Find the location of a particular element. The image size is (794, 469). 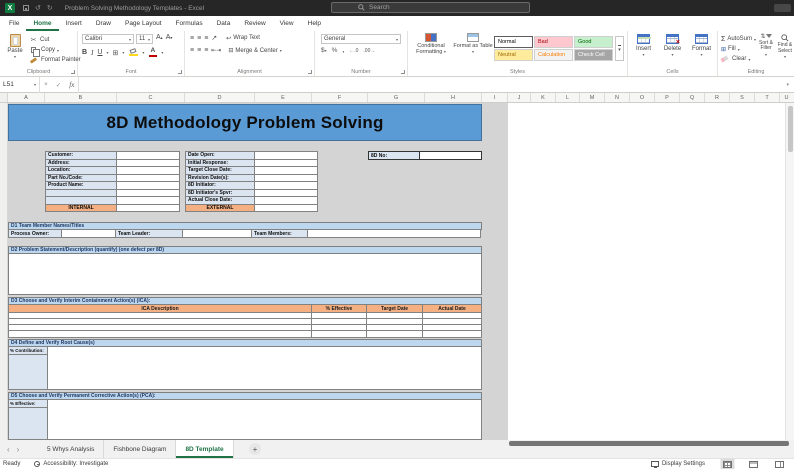

paste-button: Paste ▾ is located at coordinates (15, 51).